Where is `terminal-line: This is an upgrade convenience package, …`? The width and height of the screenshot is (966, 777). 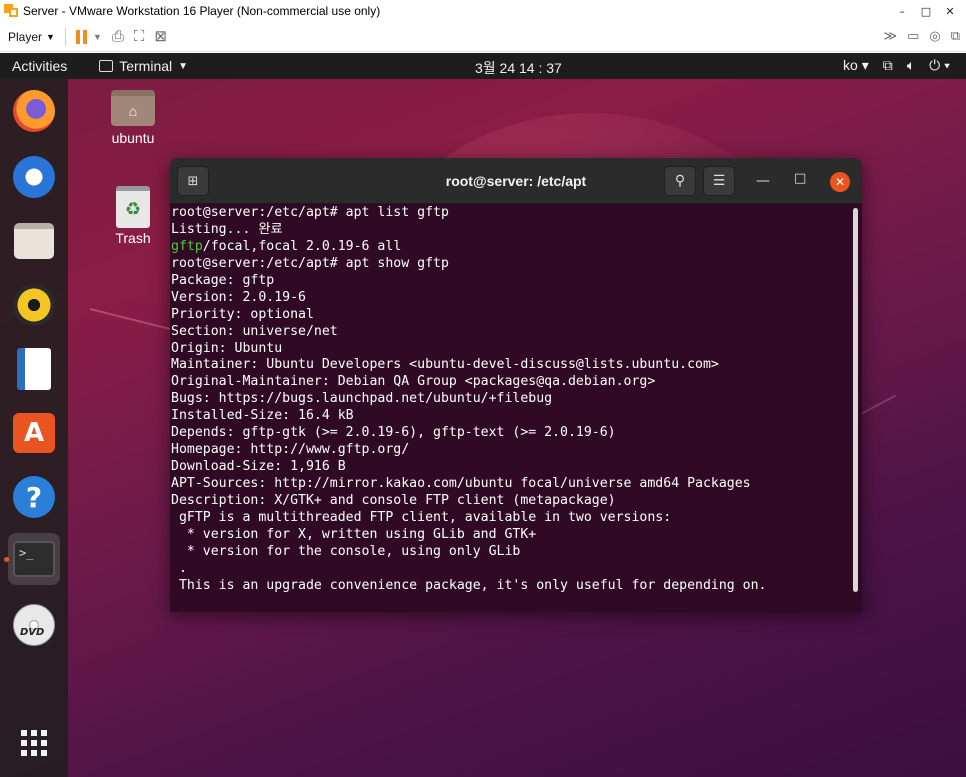 terminal-line: This is an upgrade convenience package, … is located at coordinates (469, 585).